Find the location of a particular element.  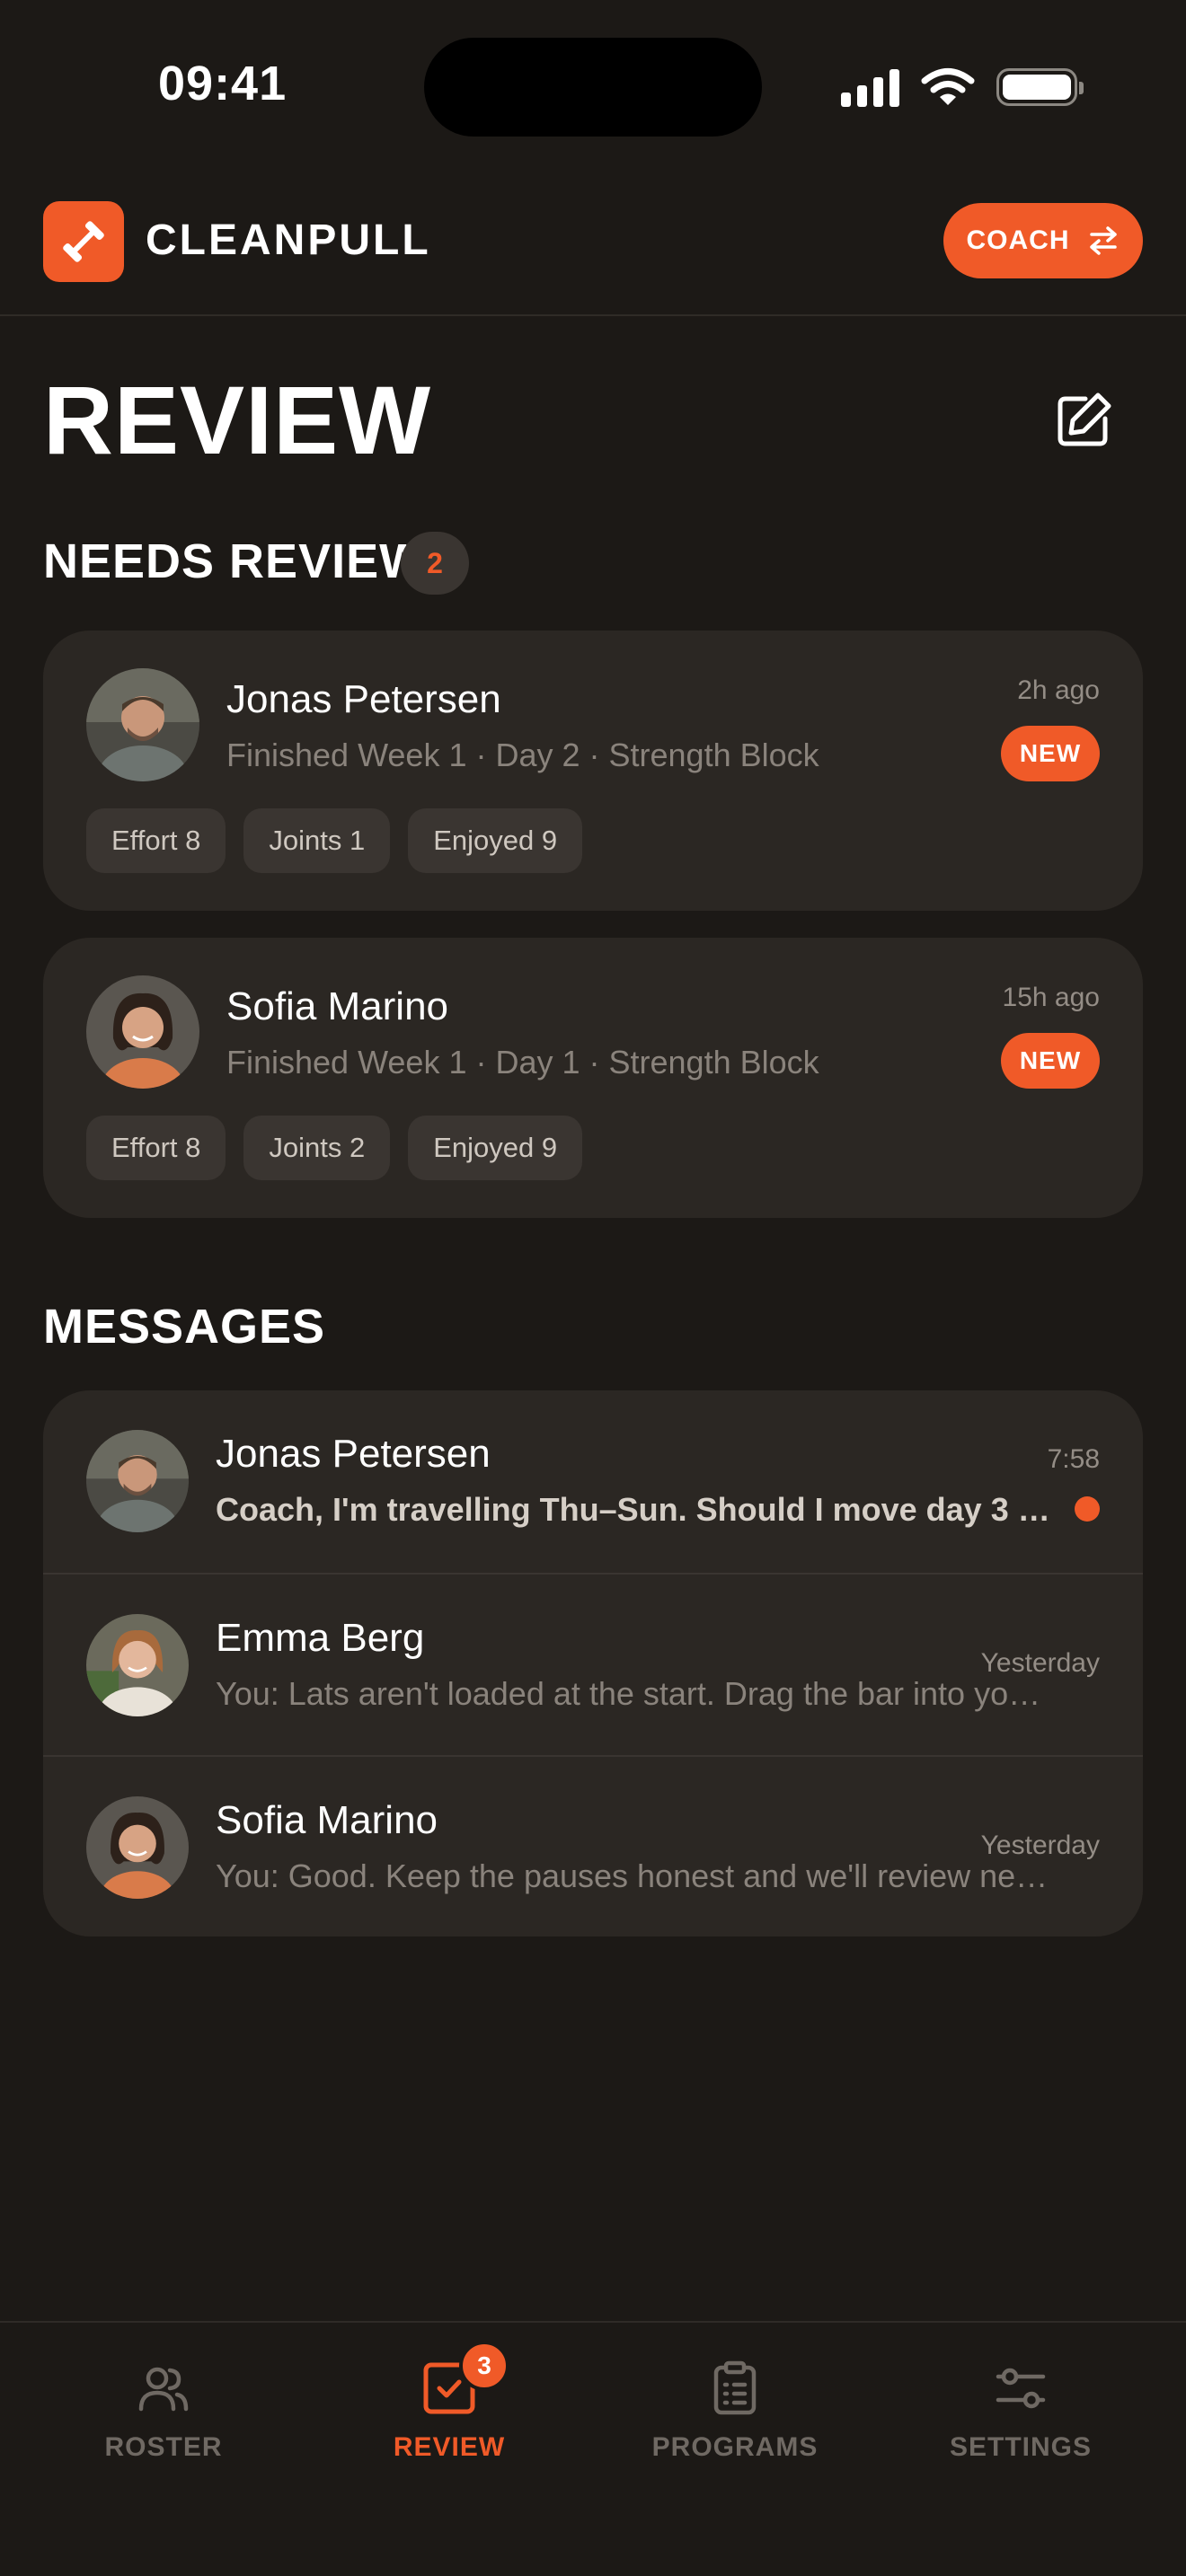

tab-review: 3 REVIEW is located at coordinates (449, 2408).